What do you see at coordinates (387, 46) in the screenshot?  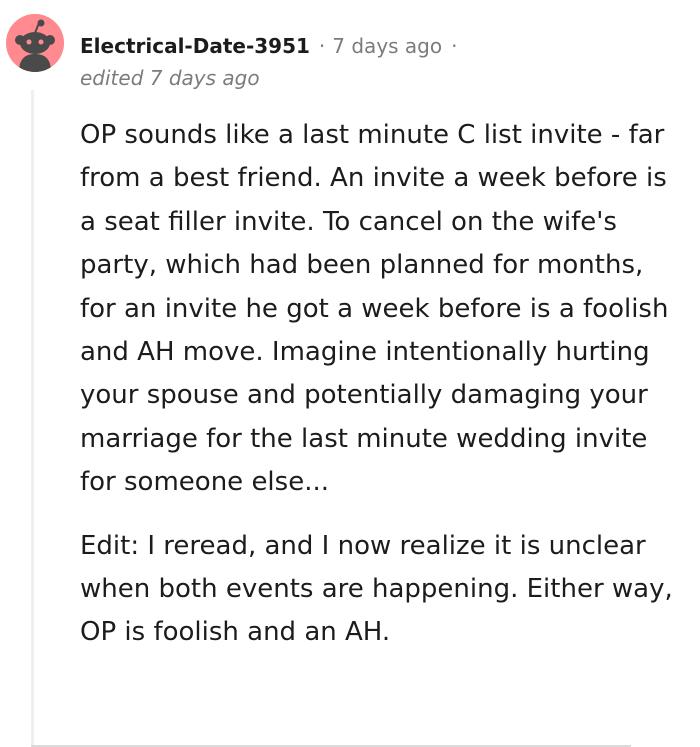 I see `comment-timestamp: 7 days ago` at bounding box center [387, 46].